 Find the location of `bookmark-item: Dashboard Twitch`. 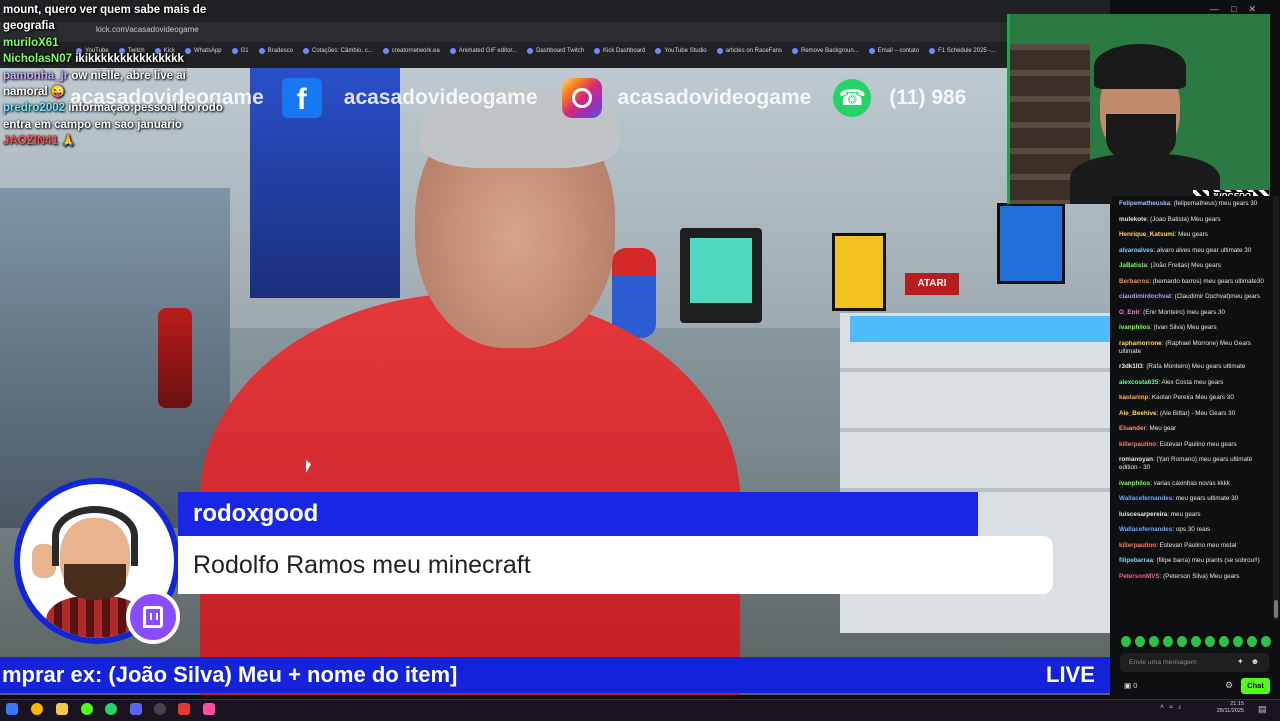

bookmark-item: Dashboard Twitch is located at coordinates (556, 50).